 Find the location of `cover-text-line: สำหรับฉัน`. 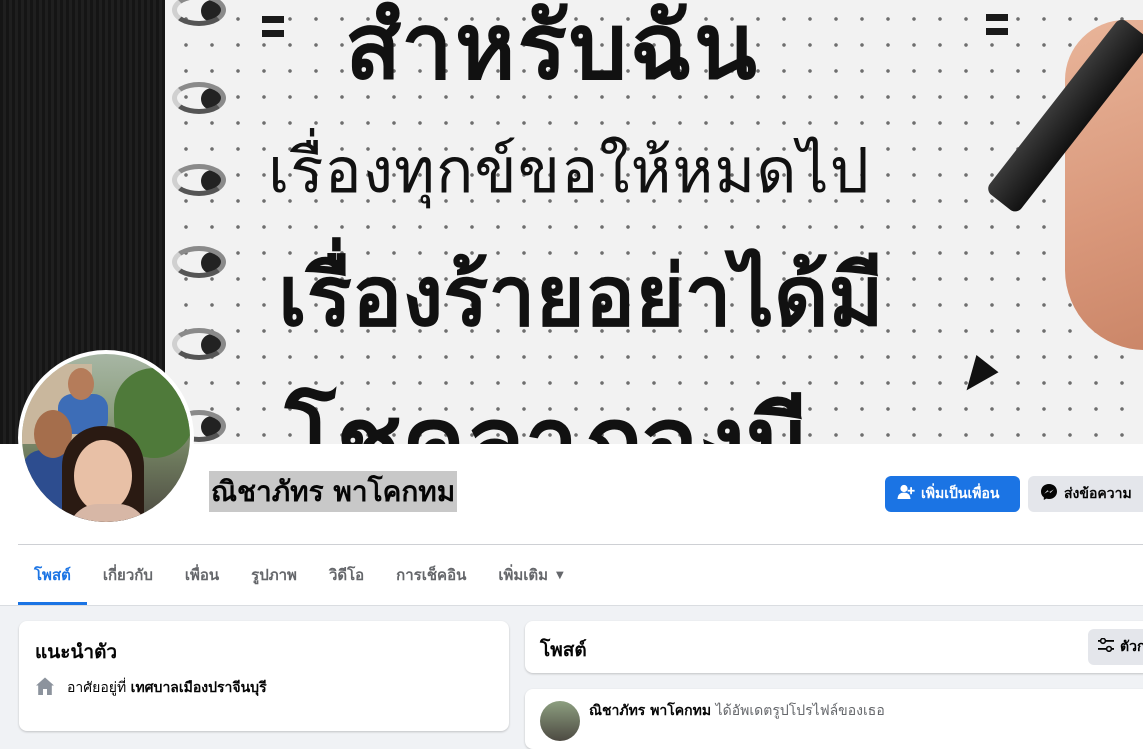

cover-text-line: สำหรับฉัน is located at coordinates (552, 50).